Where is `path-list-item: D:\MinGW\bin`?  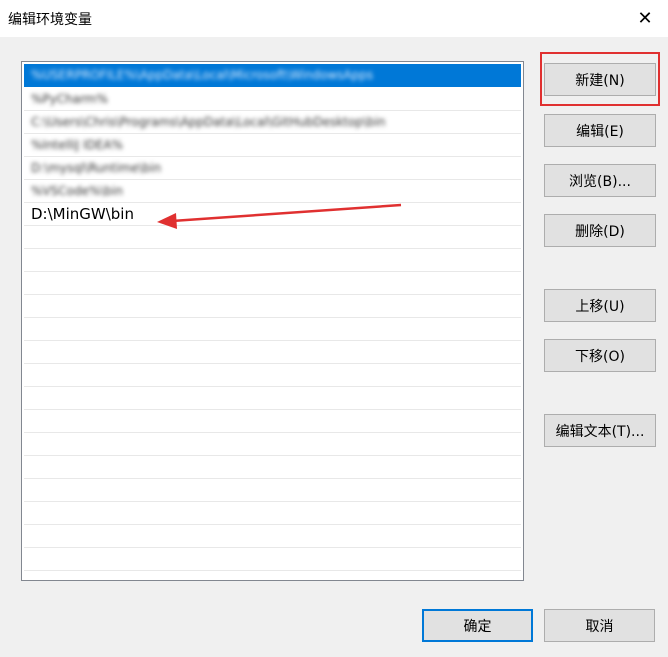 path-list-item: D:\MinGW\bin is located at coordinates (272, 214).